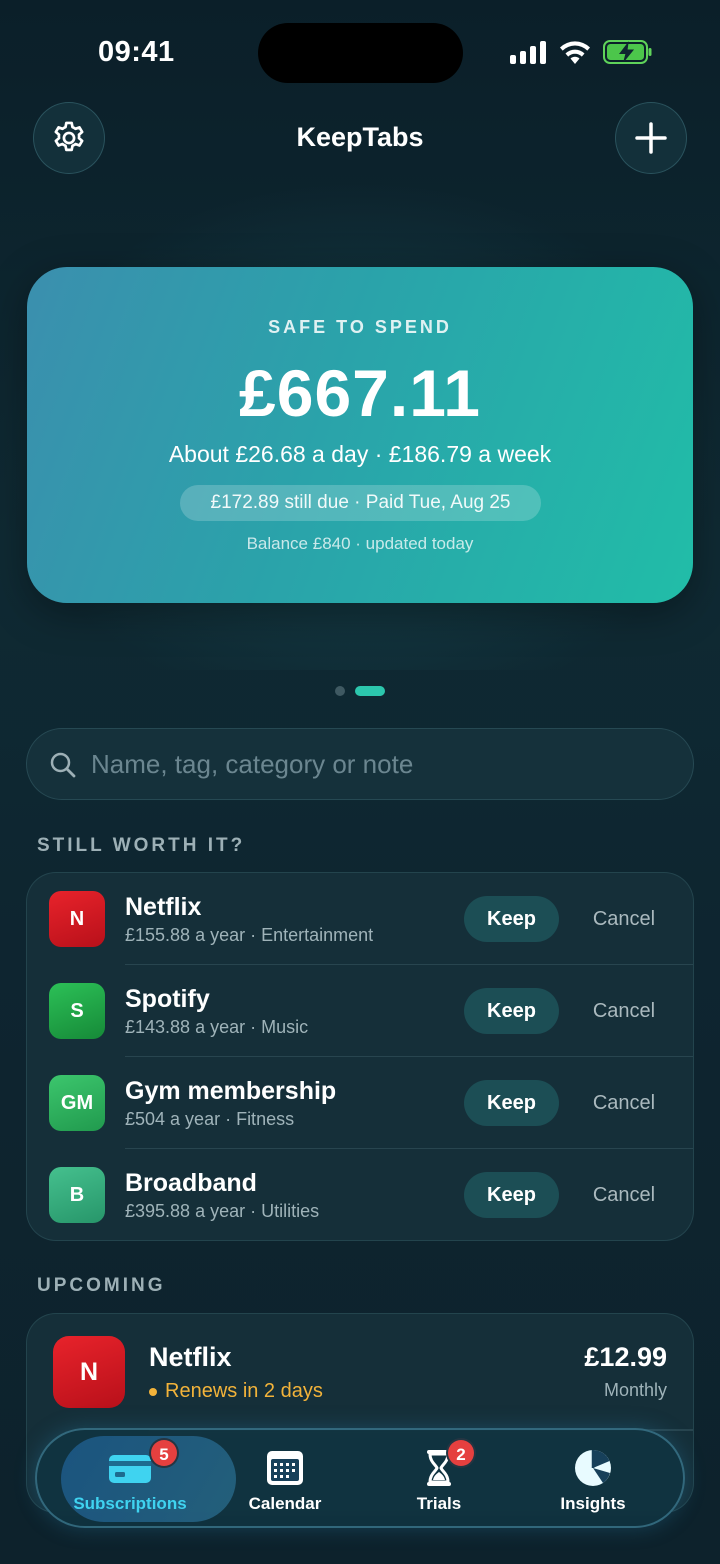  Describe the element at coordinates (77, 1103) in the screenshot. I see `gym-logo: GM` at that location.